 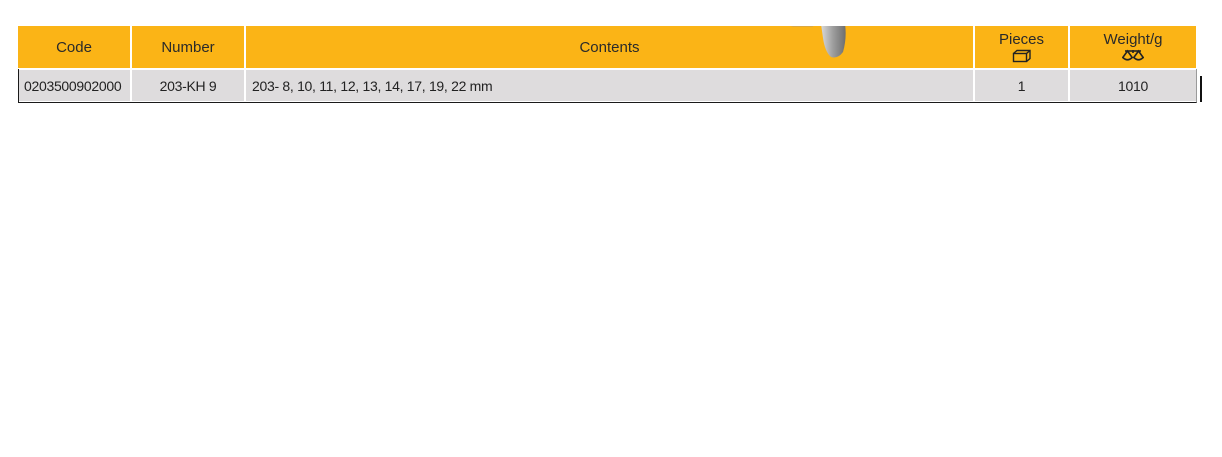 I want to click on header-contents-label: Contents, so click(x=609, y=47).